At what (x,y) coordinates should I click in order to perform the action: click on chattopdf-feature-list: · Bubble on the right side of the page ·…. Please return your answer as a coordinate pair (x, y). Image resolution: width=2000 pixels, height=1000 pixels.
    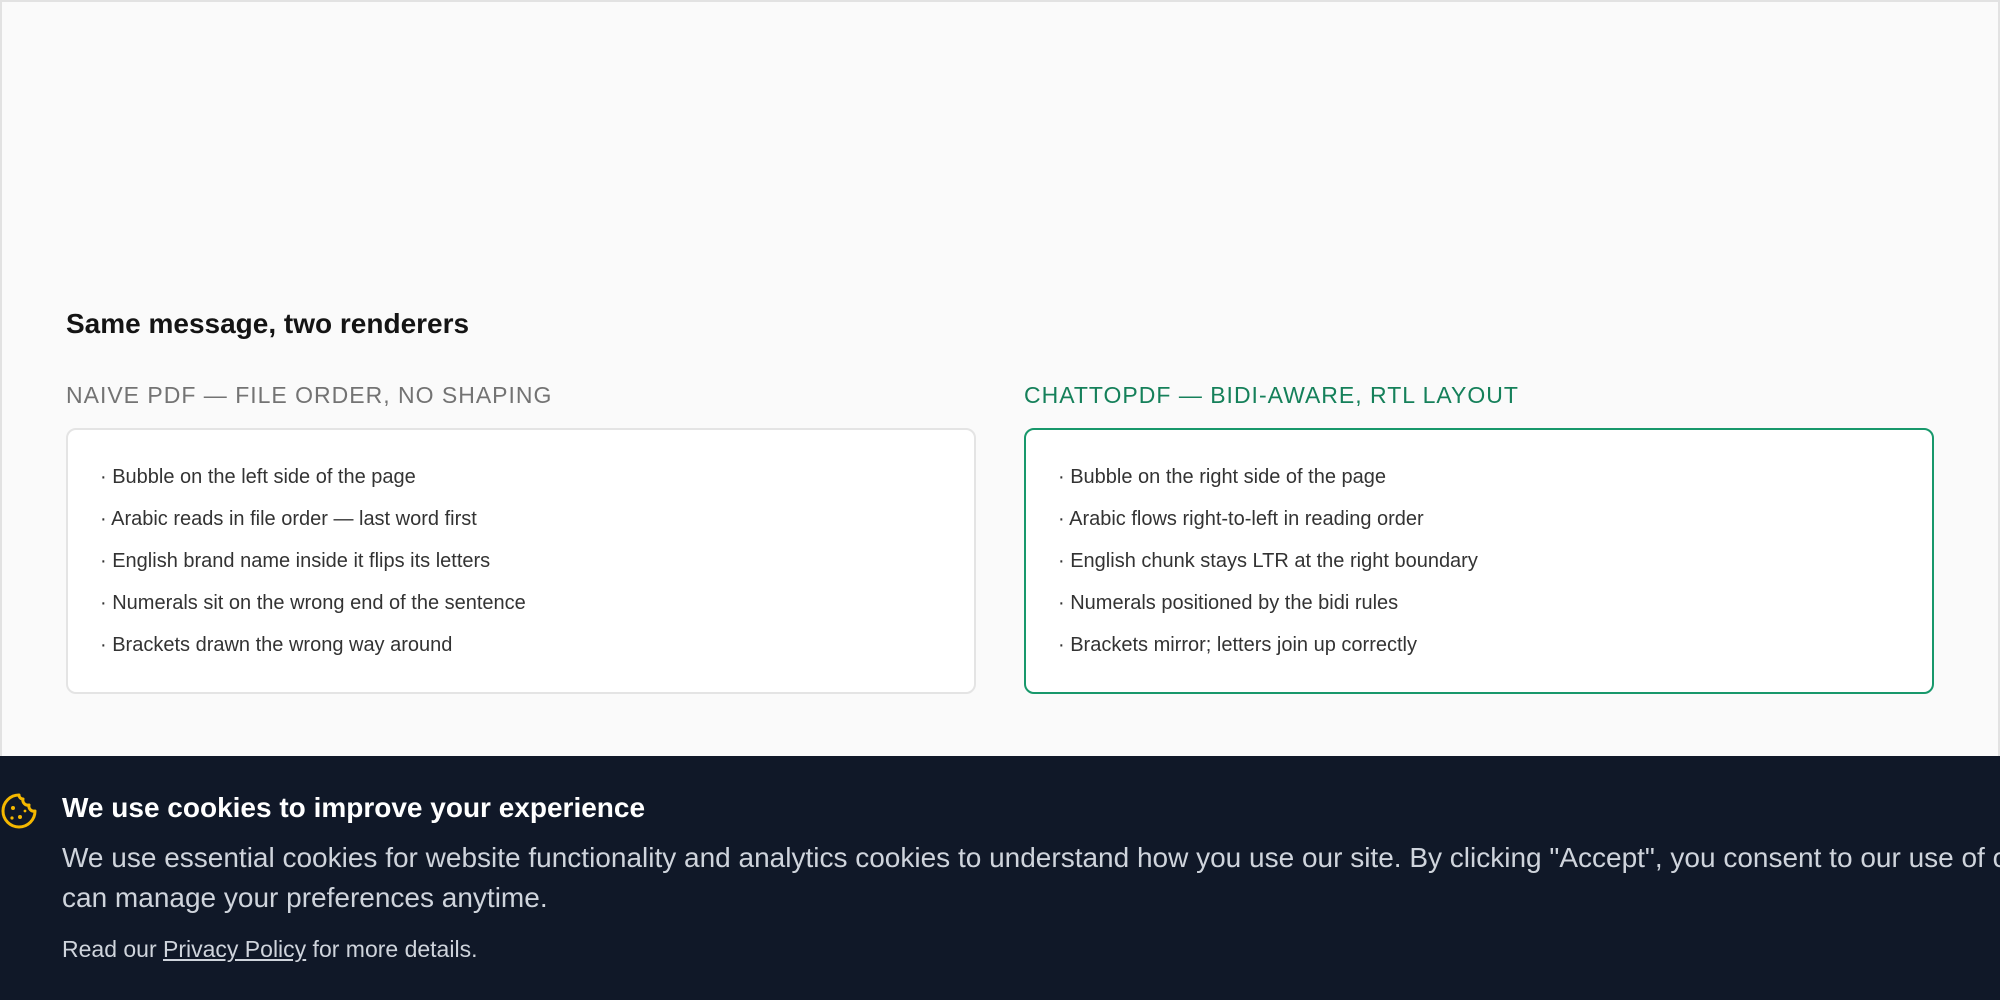
    Looking at the image, I should click on (1495, 569).